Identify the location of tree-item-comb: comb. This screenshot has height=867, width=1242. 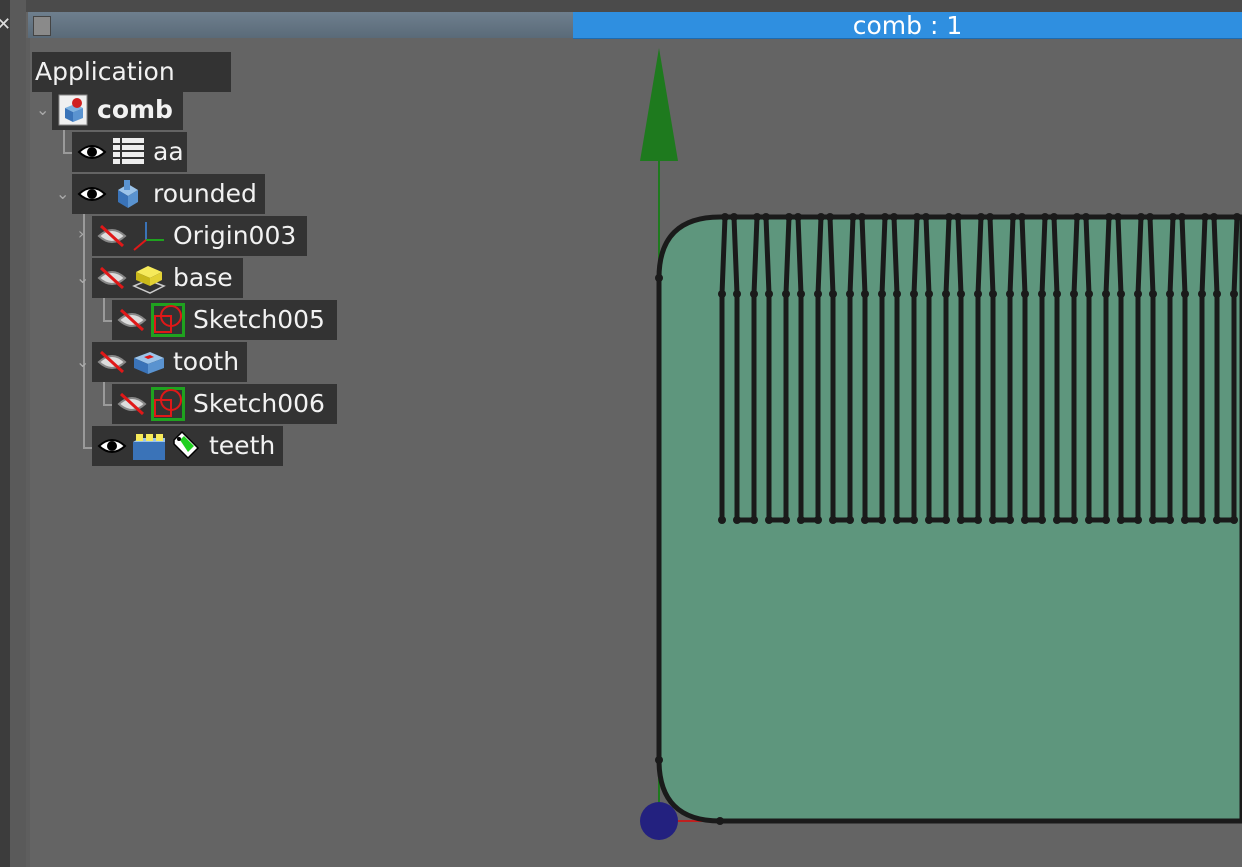
(117, 110).